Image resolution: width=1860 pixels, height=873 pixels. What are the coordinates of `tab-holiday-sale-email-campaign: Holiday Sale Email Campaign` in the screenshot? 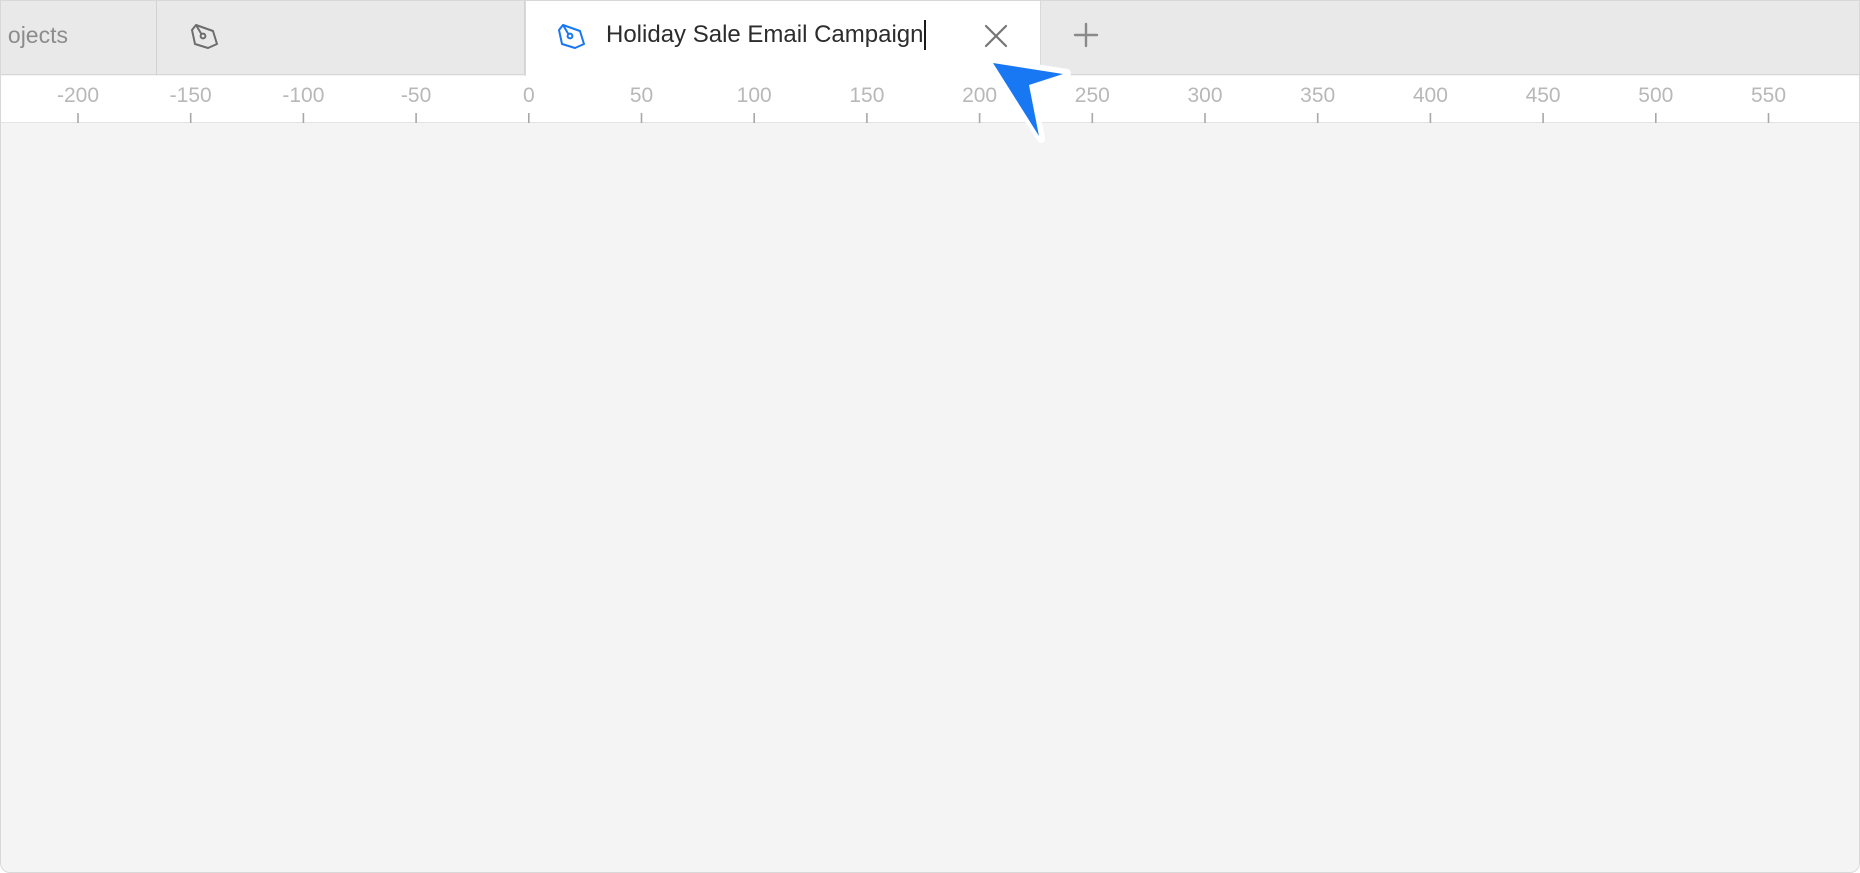 It's located at (783, 38).